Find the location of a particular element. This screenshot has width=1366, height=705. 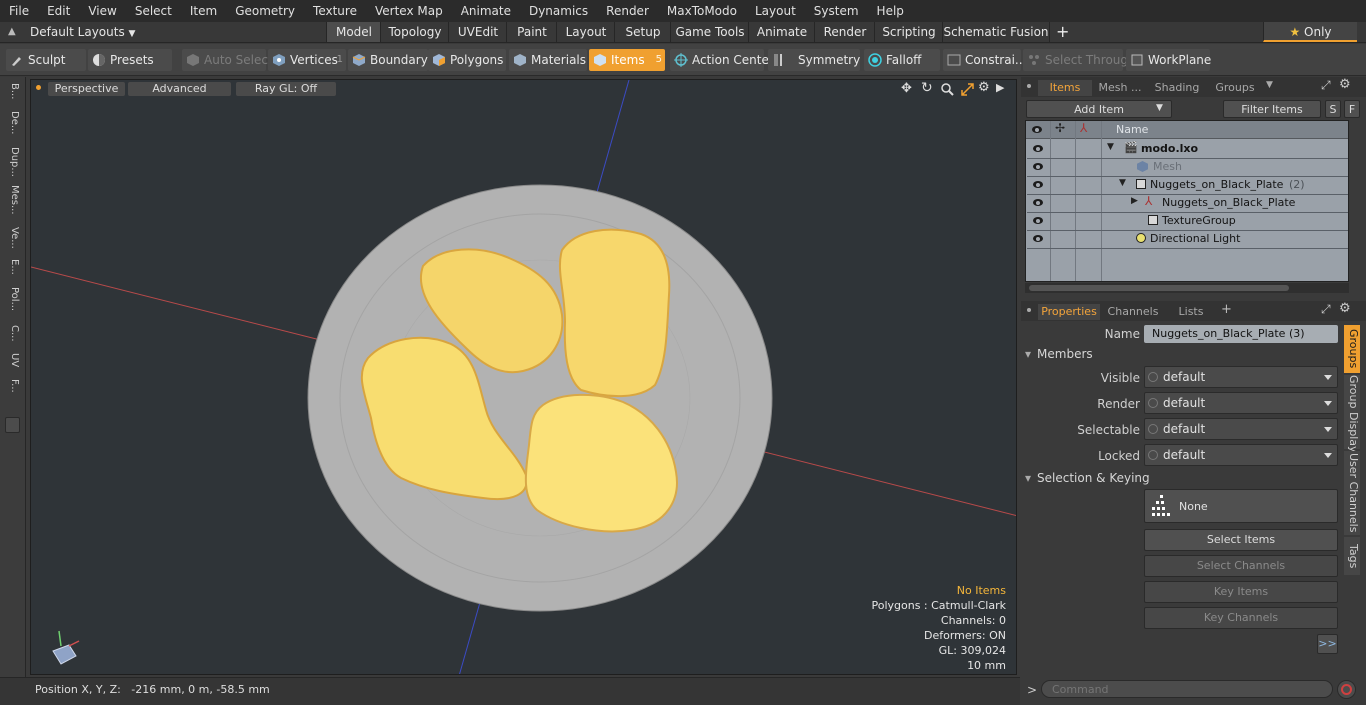

tab-topology: Topology is located at coordinates (414, 32).